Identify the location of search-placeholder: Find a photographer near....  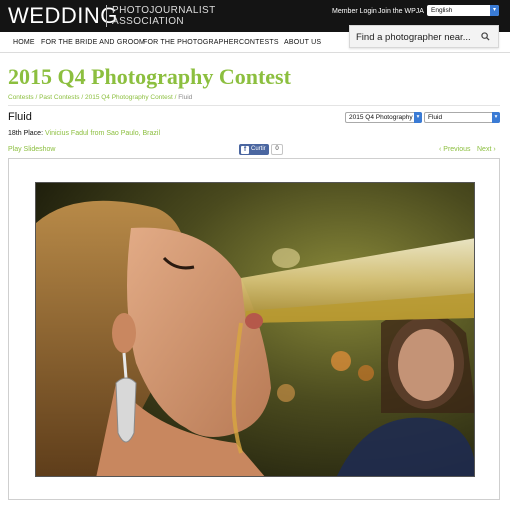
(413, 37).